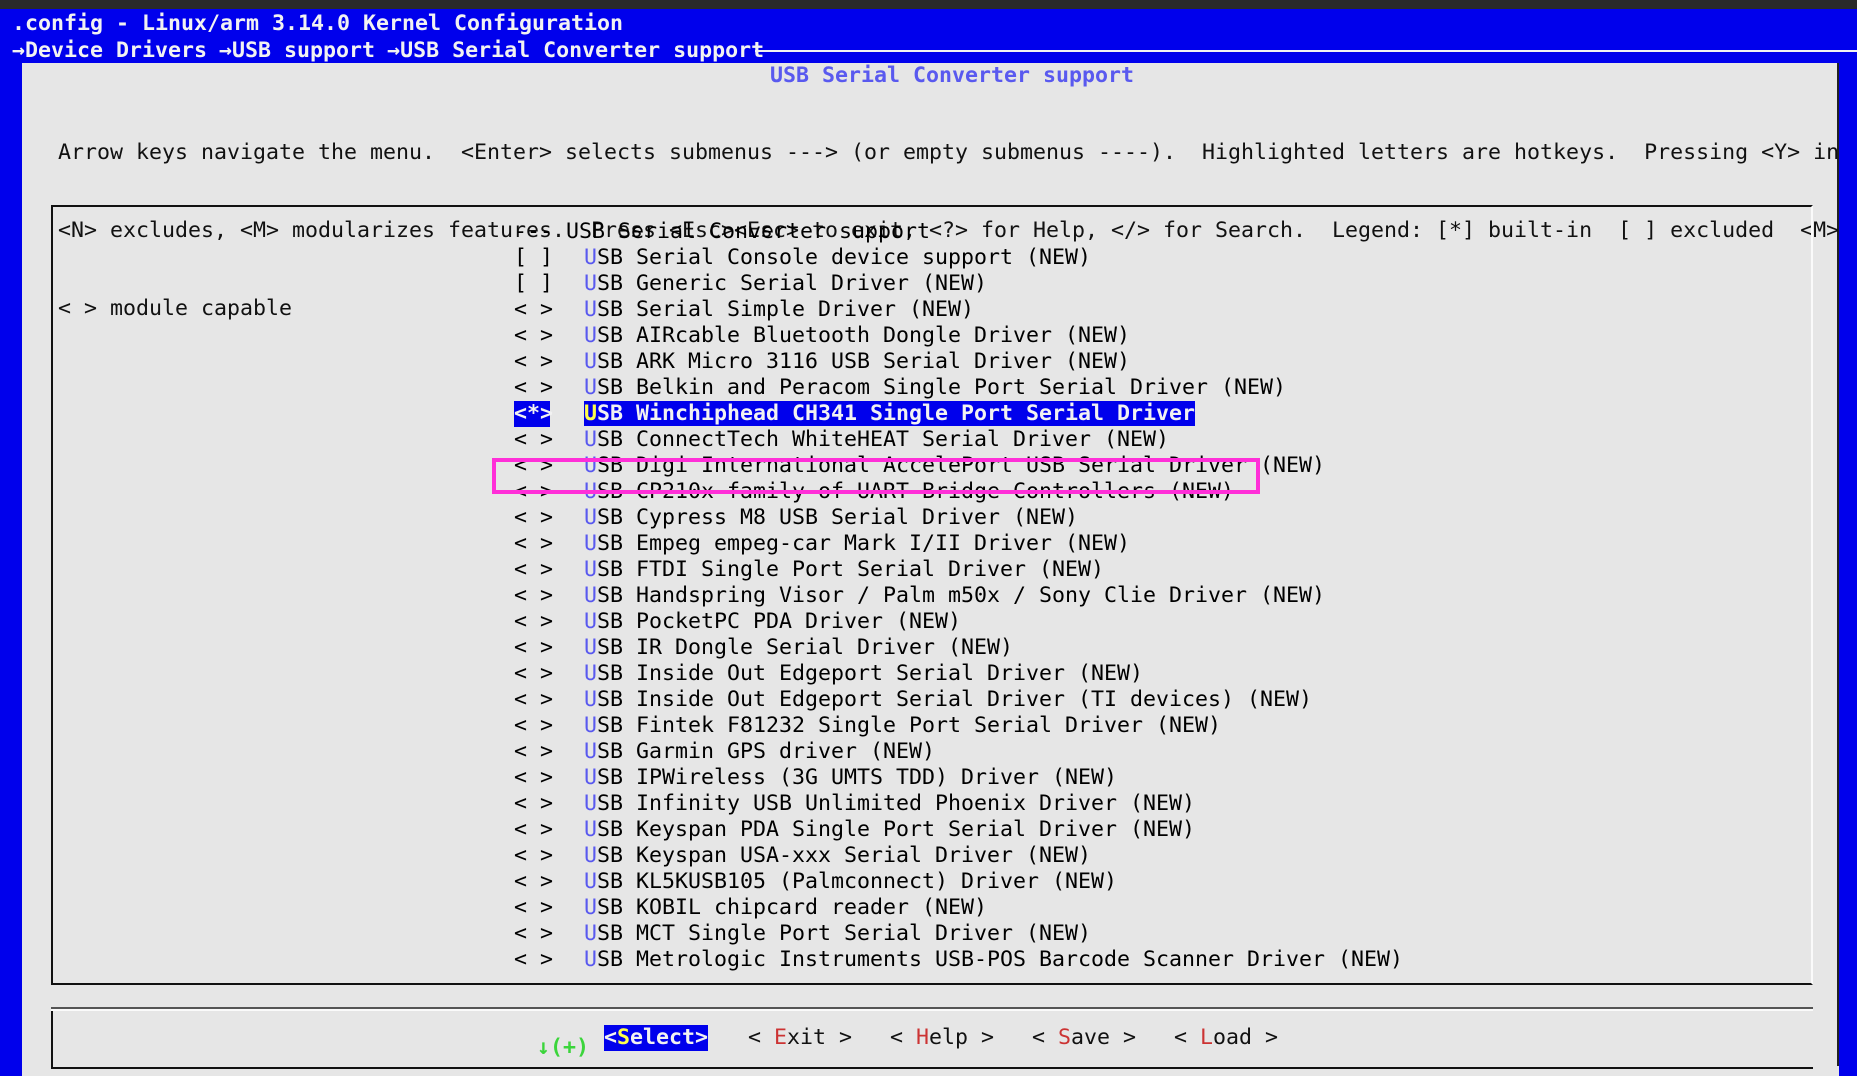 The height and width of the screenshot is (1076, 1857). I want to click on button-load: < Load >, so click(1226, 1038).